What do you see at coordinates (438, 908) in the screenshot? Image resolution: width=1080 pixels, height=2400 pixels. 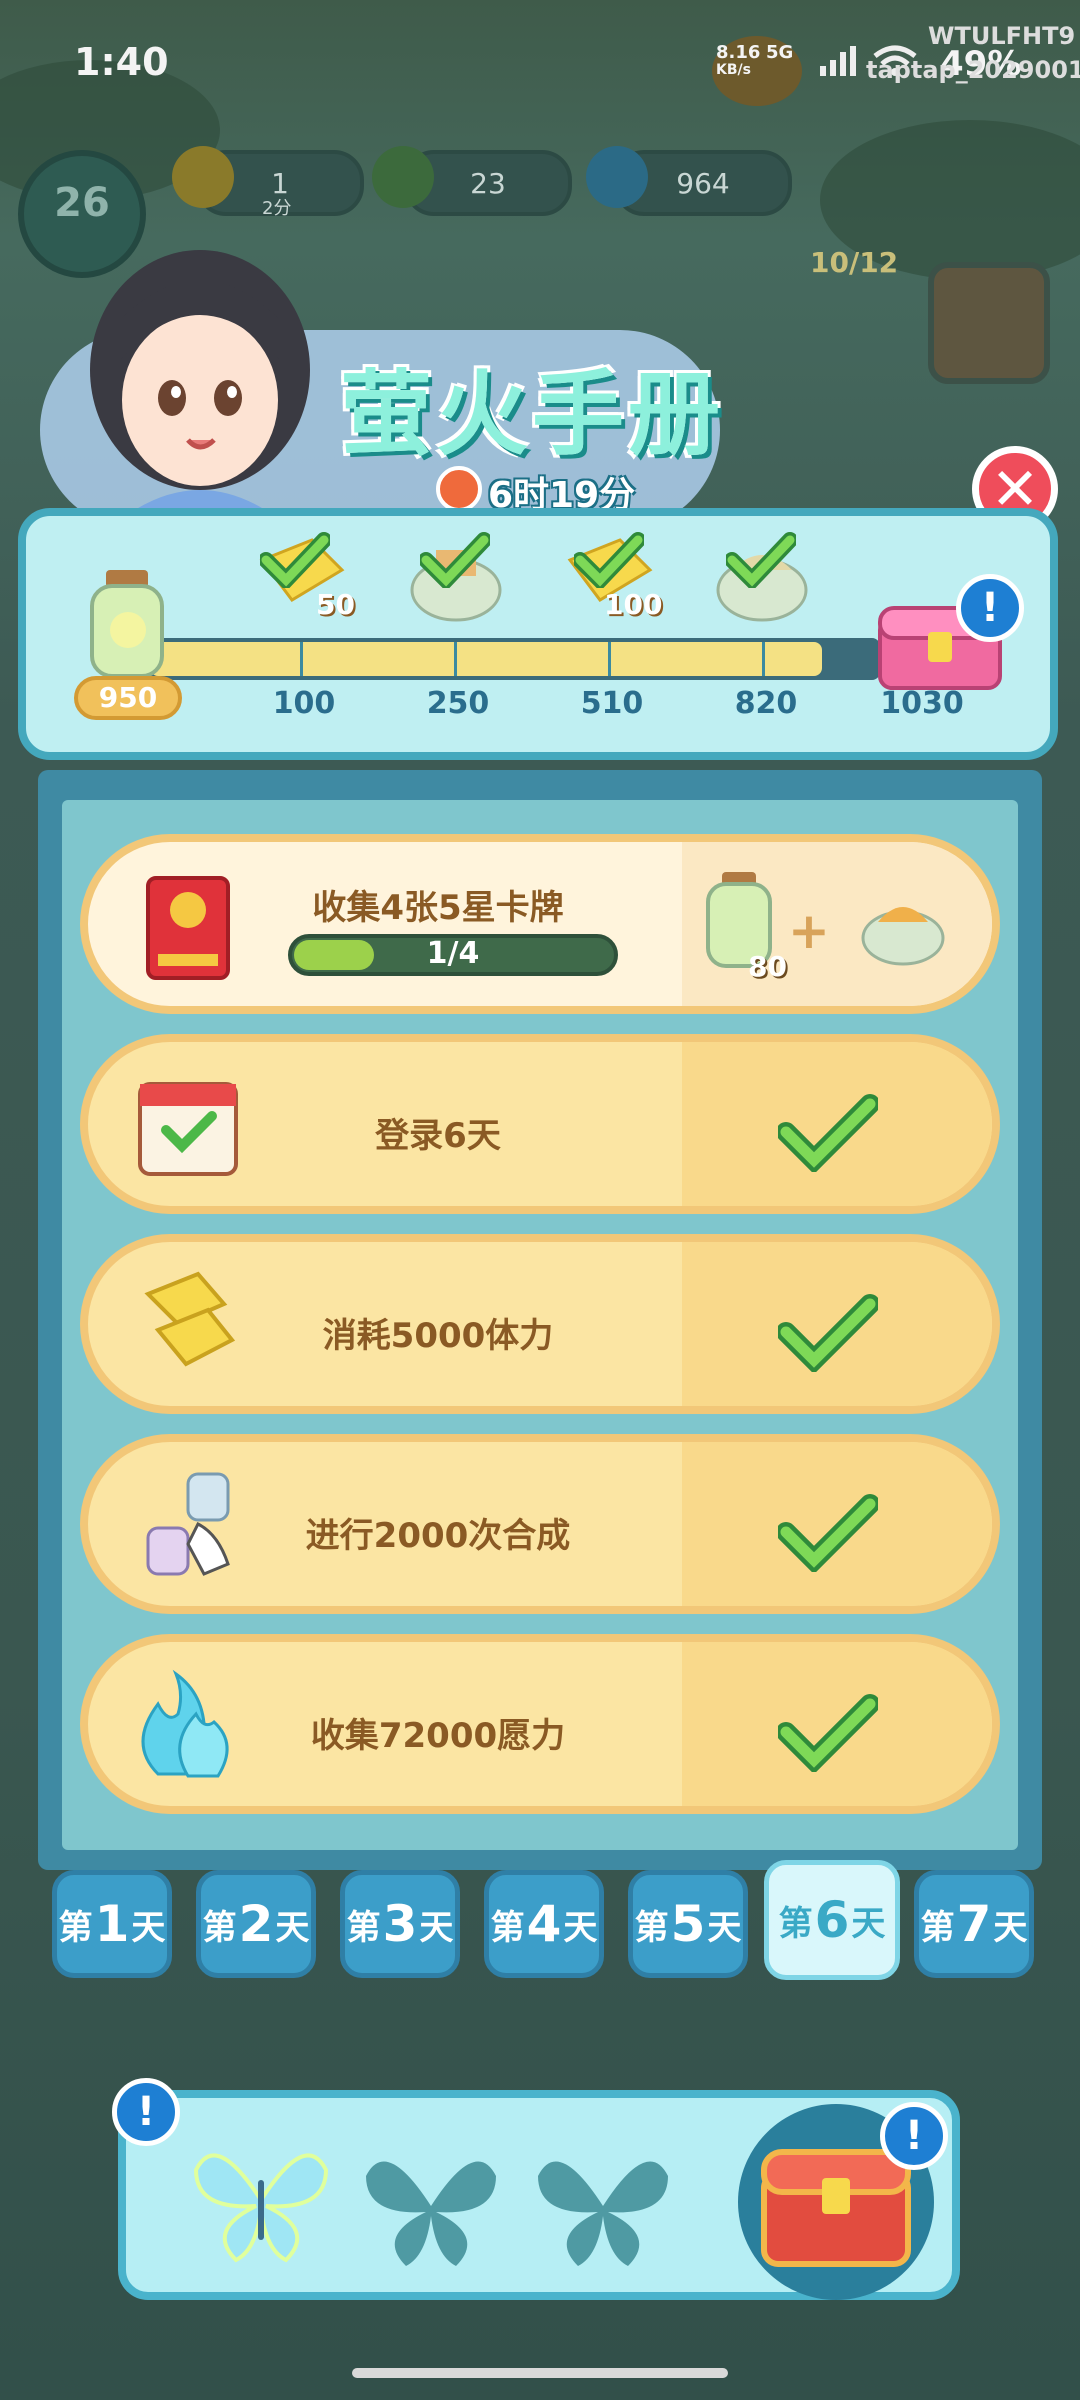 I see `task-label: 收集4张5星卡牌` at bounding box center [438, 908].